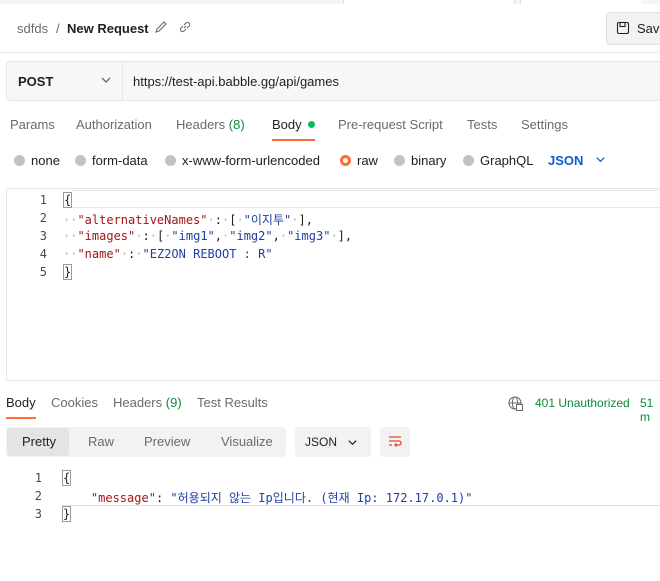 Image resolution: width=660 pixels, height=581 pixels. What do you see at coordinates (43, 254) in the screenshot?
I see `line-number: 4` at bounding box center [43, 254].